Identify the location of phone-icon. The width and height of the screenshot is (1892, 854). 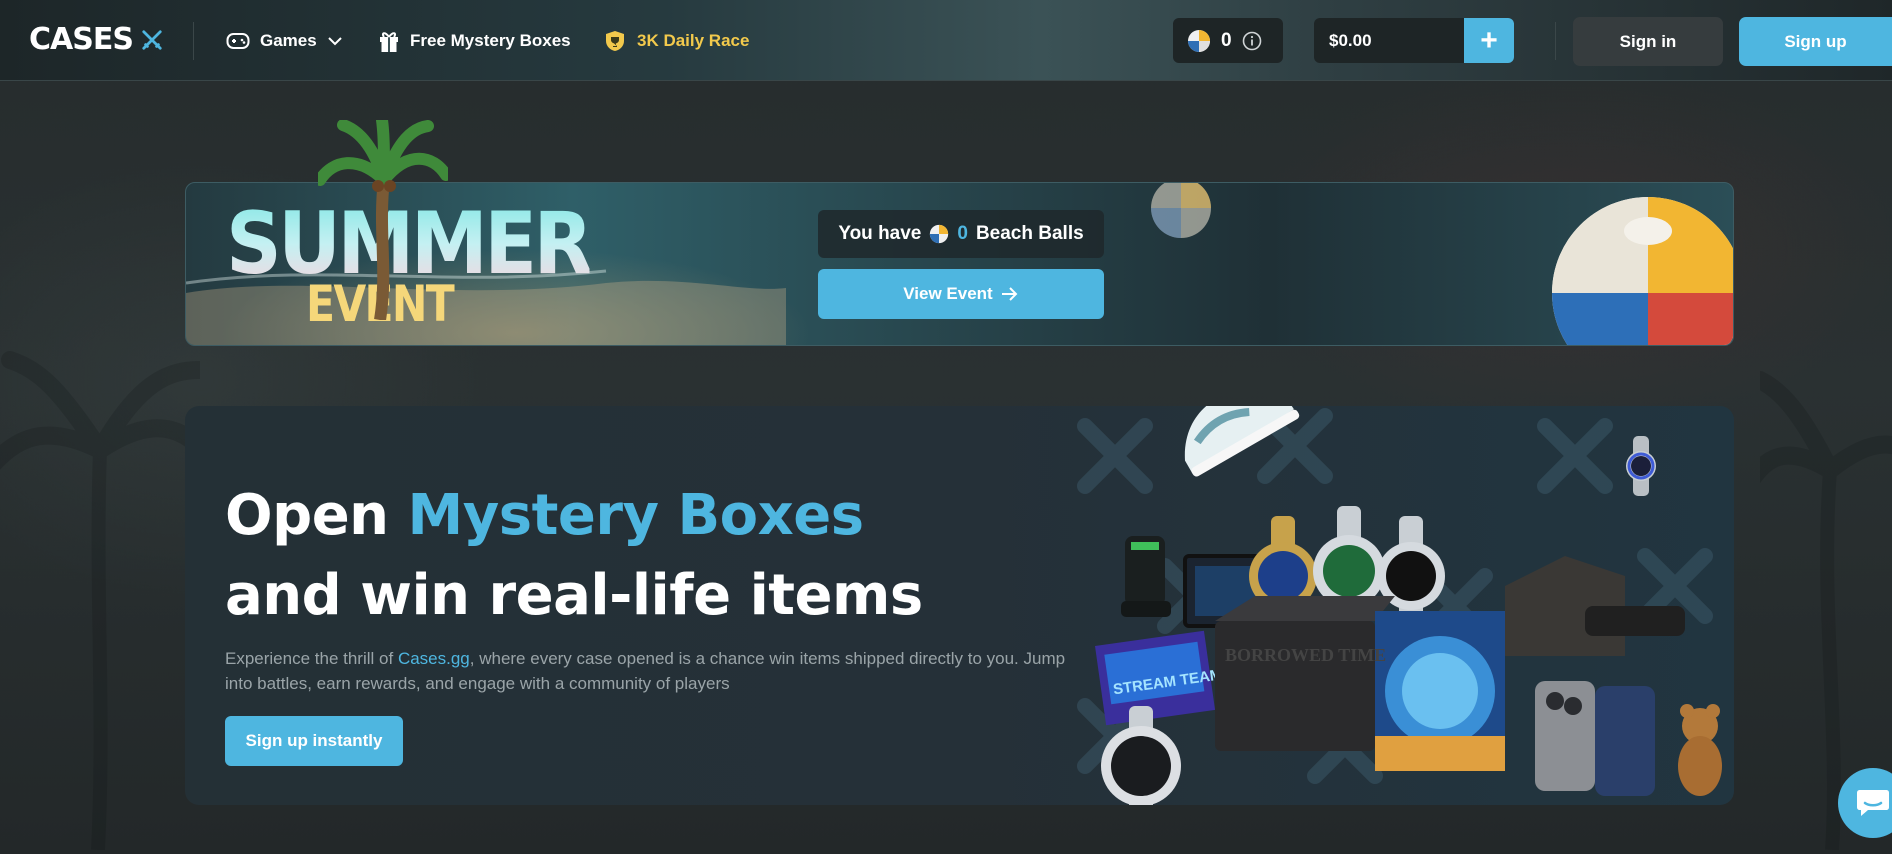
(1625, 741).